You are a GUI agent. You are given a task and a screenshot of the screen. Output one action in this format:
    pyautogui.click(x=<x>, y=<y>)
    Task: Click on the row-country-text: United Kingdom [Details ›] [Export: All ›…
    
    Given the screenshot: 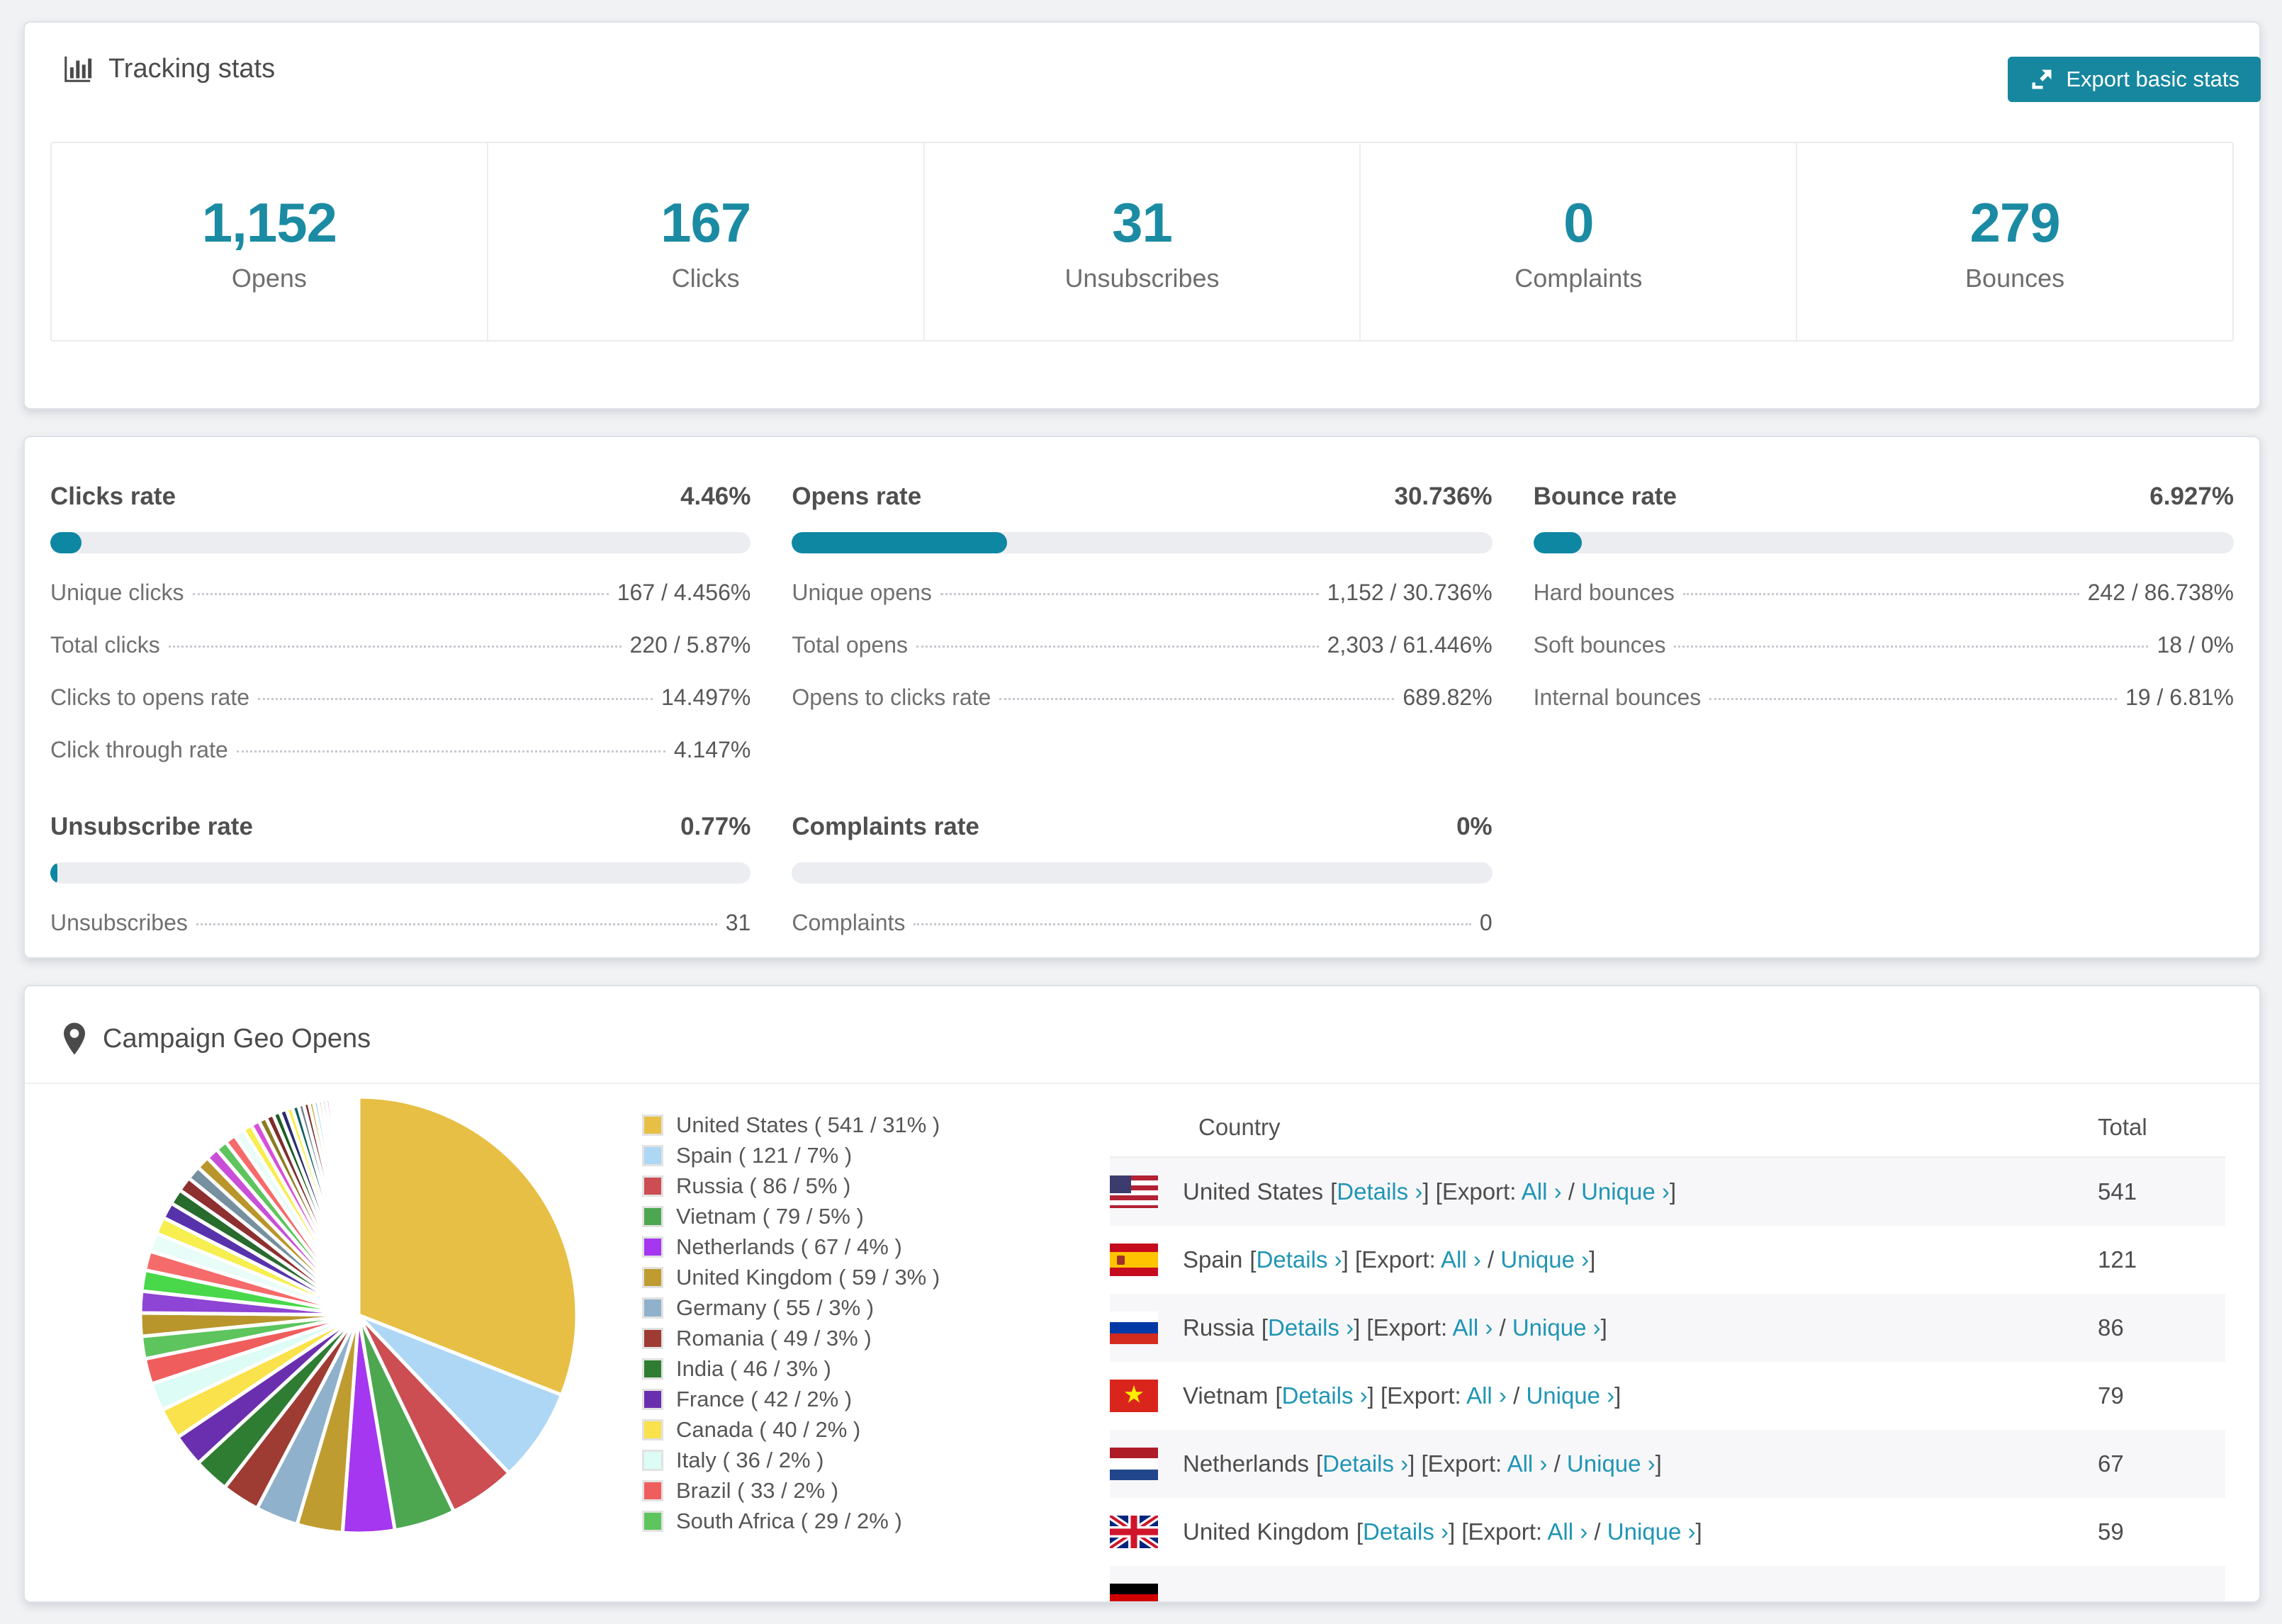 What is the action you would take?
    pyautogui.click(x=1641, y=1532)
    